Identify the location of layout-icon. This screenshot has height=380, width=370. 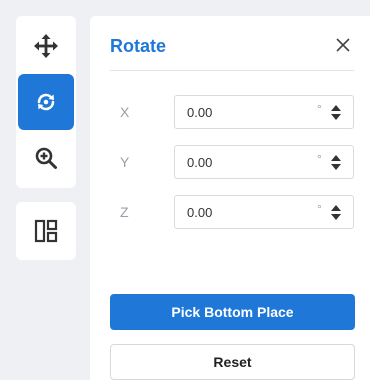
(46, 231).